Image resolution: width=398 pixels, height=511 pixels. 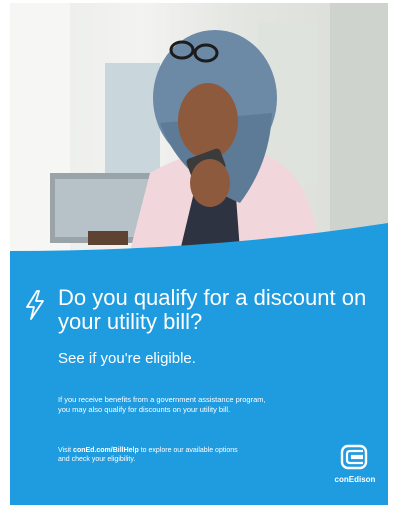 I want to click on lightning-bolt-icon, so click(x=35, y=305).